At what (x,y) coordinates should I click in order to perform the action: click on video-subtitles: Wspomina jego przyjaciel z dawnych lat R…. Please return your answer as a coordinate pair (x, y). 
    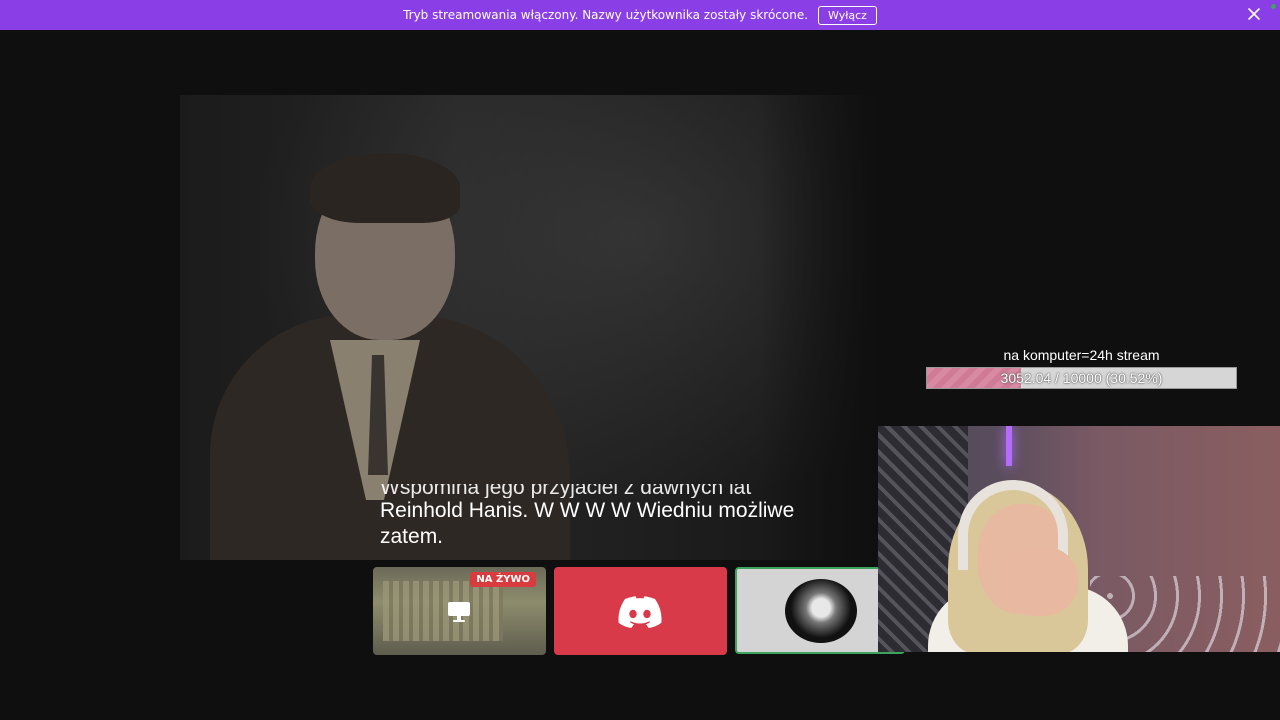
    Looking at the image, I should click on (615, 517).